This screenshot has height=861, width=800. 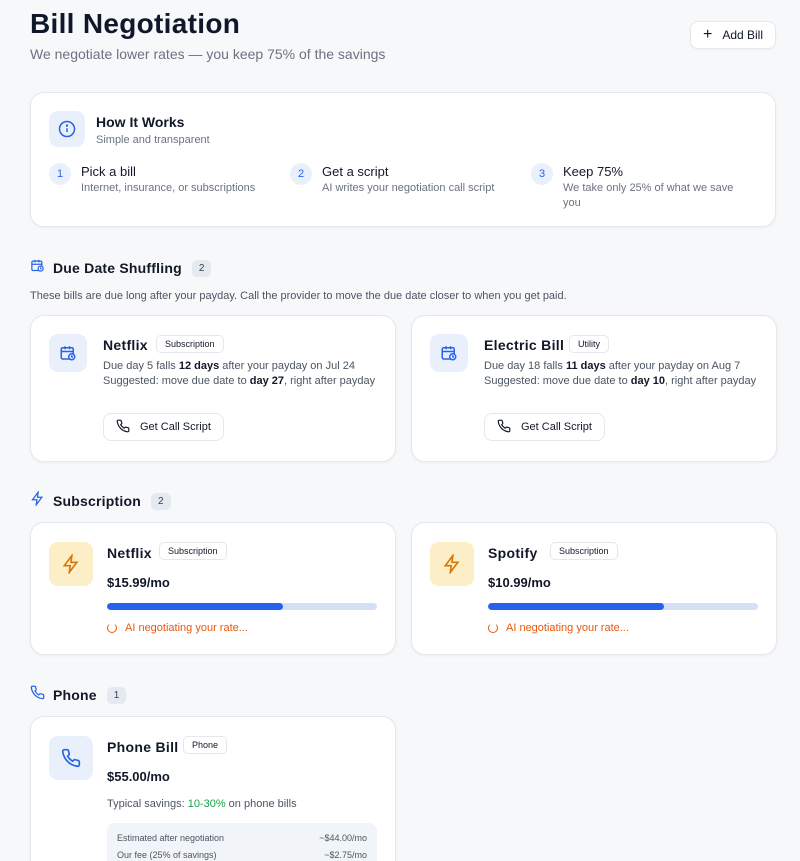 What do you see at coordinates (542, 174) in the screenshot?
I see `step-number: 3` at bounding box center [542, 174].